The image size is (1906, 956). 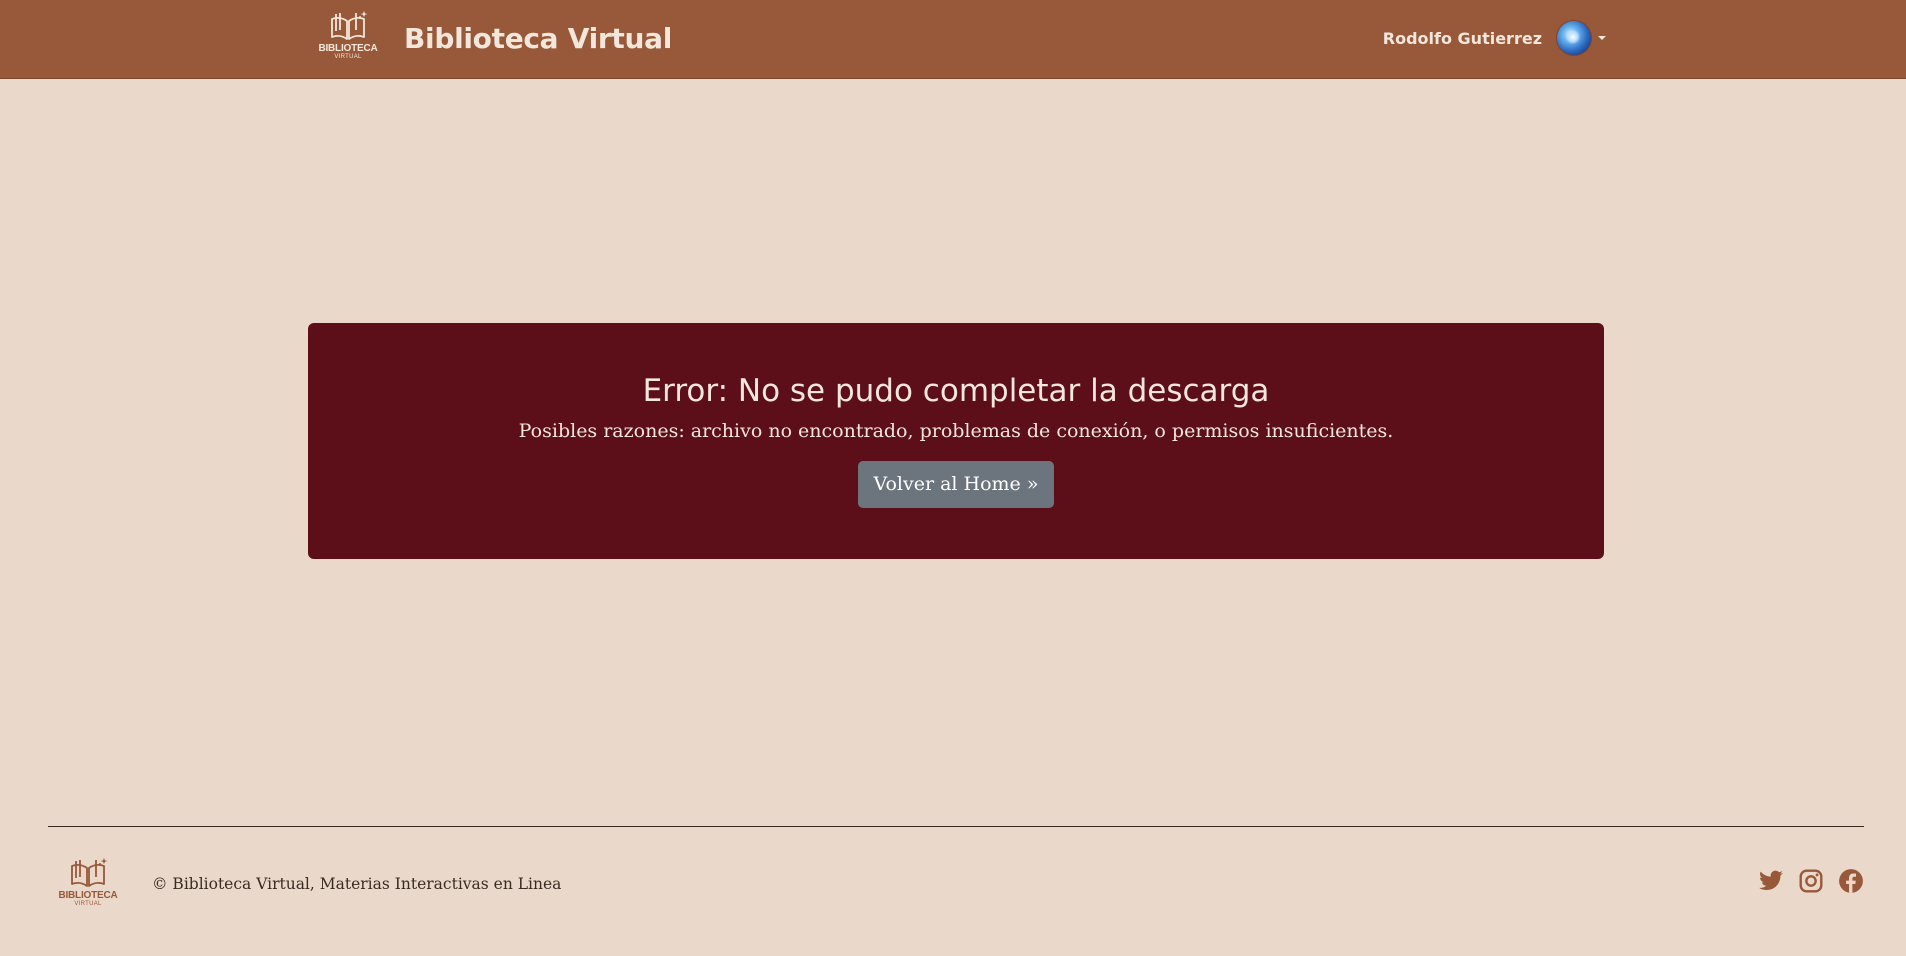 I want to click on footer-logo: BIBLIOTECA VIRTUAL, so click(x=88, y=885).